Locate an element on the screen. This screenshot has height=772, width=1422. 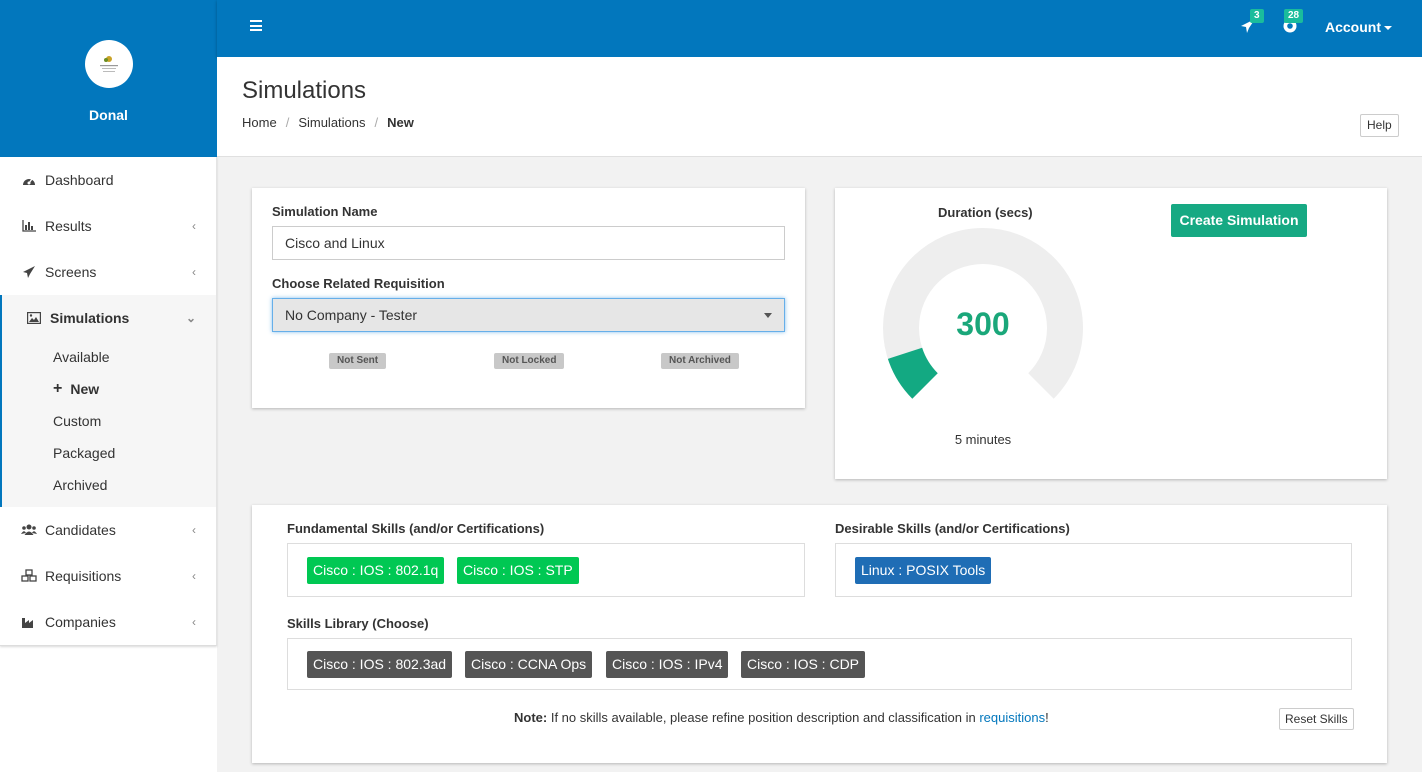
chevron-down-icon: ⌄ is located at coordinates (190, 318).